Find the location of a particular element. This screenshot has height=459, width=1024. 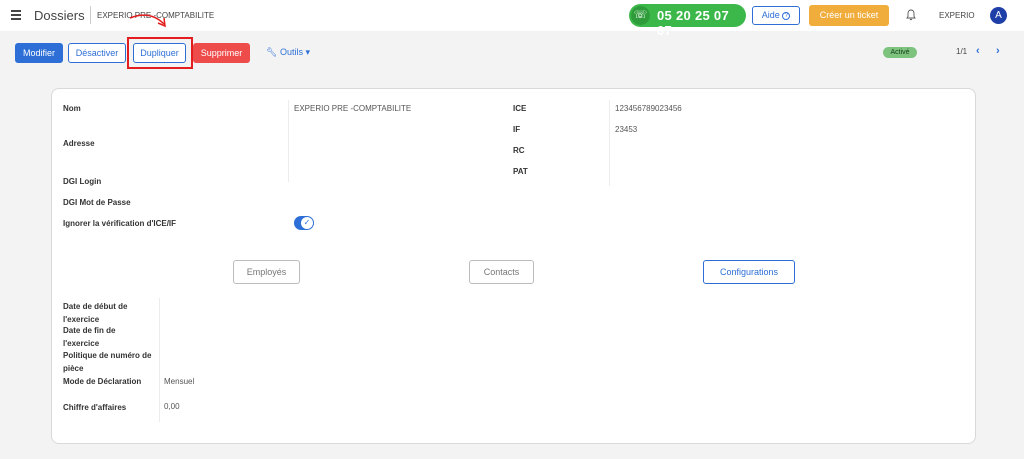

if-label: IF is located at coordinates (517, 129).